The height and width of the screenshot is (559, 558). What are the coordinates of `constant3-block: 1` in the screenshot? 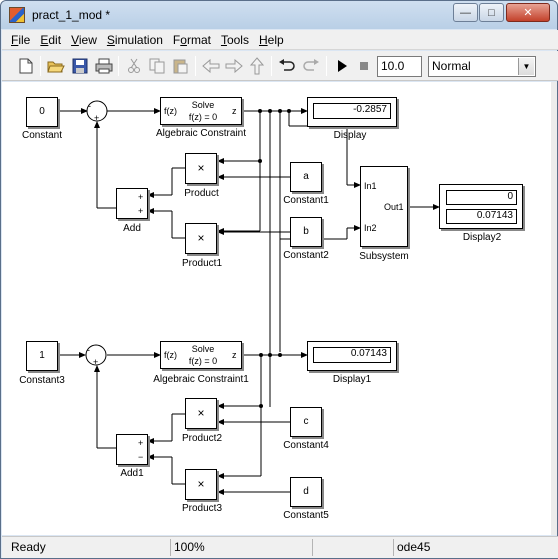 It's located at (42, 356).